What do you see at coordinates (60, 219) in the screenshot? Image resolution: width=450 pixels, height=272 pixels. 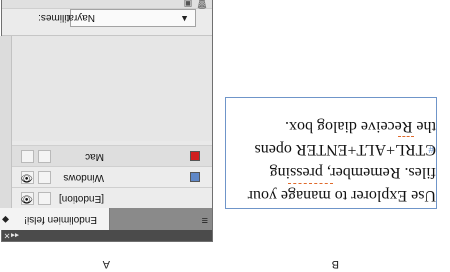 I see `tab-label: Endolimien felsi!` at bounding box center [60, 219].